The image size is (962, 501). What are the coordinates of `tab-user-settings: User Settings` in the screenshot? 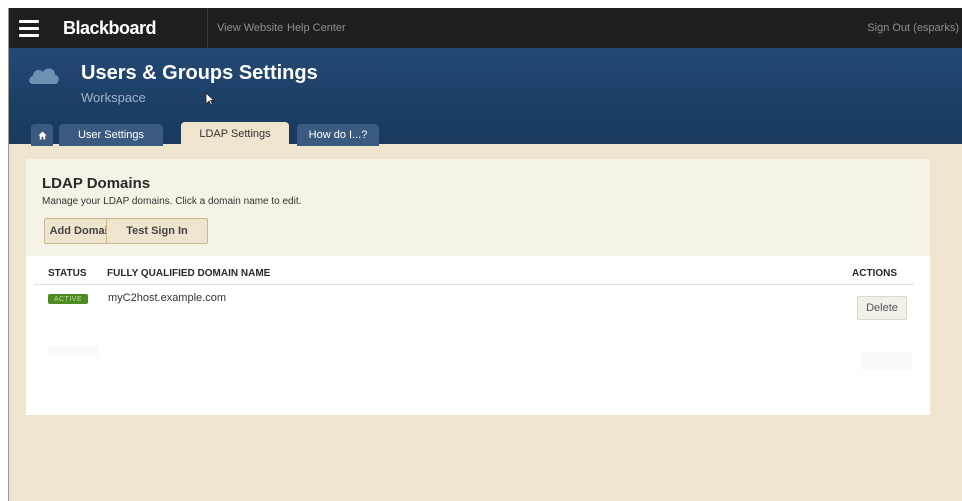 It's located at (111, 135).